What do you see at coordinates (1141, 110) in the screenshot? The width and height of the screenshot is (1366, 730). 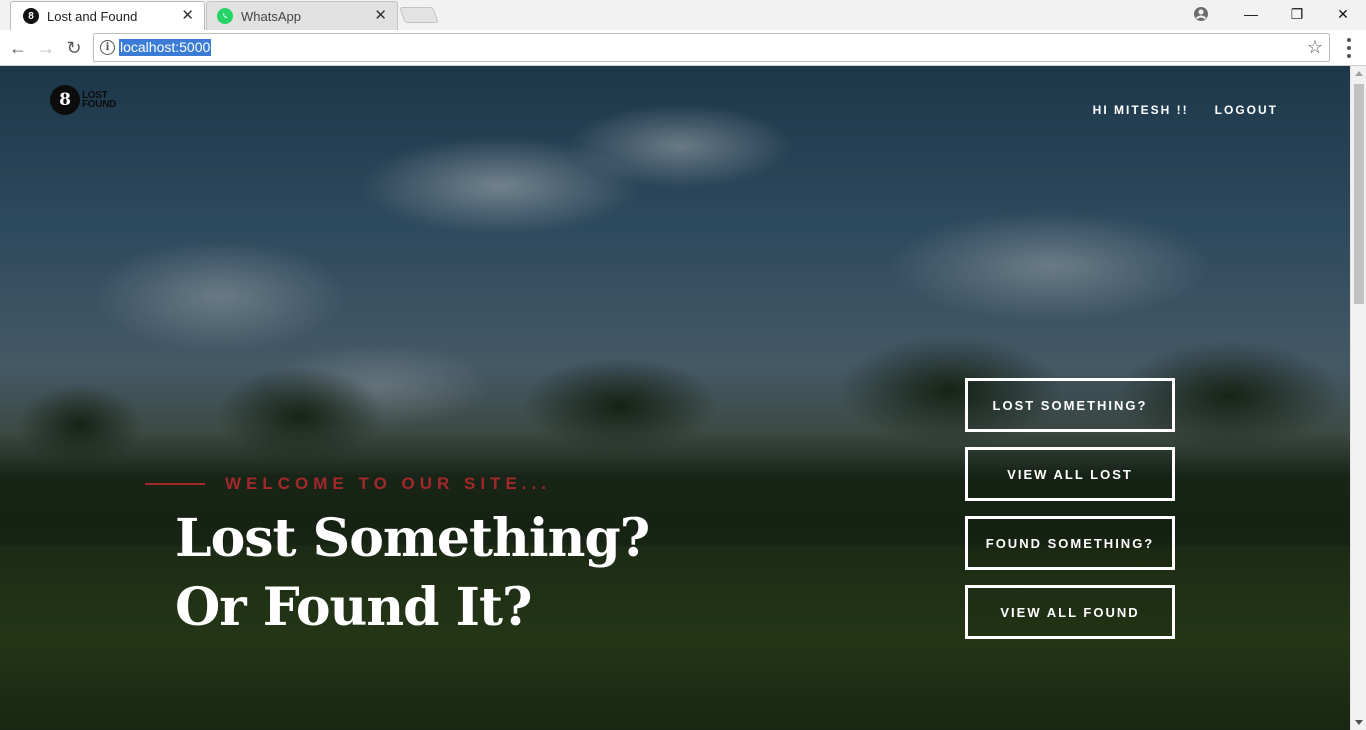 I see `user-greeting-link: HI MITESH !!` at bounding box center [1141, 110].